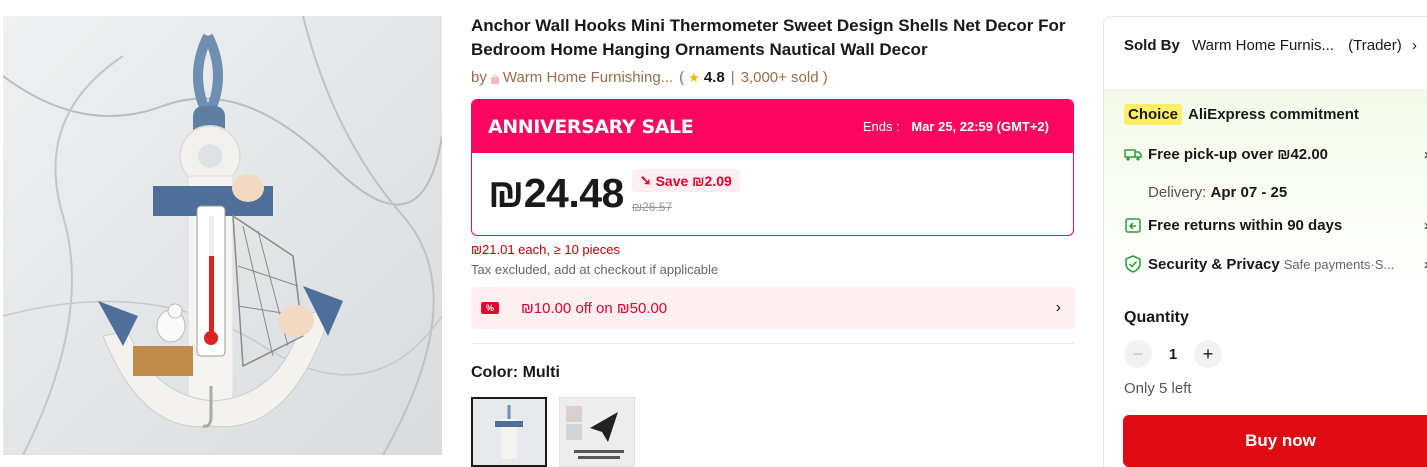 This screenshot has width=1427, height=467. I want to click on delivery-line: Delivery: Apr 07 - 25, so click(1217, 192).